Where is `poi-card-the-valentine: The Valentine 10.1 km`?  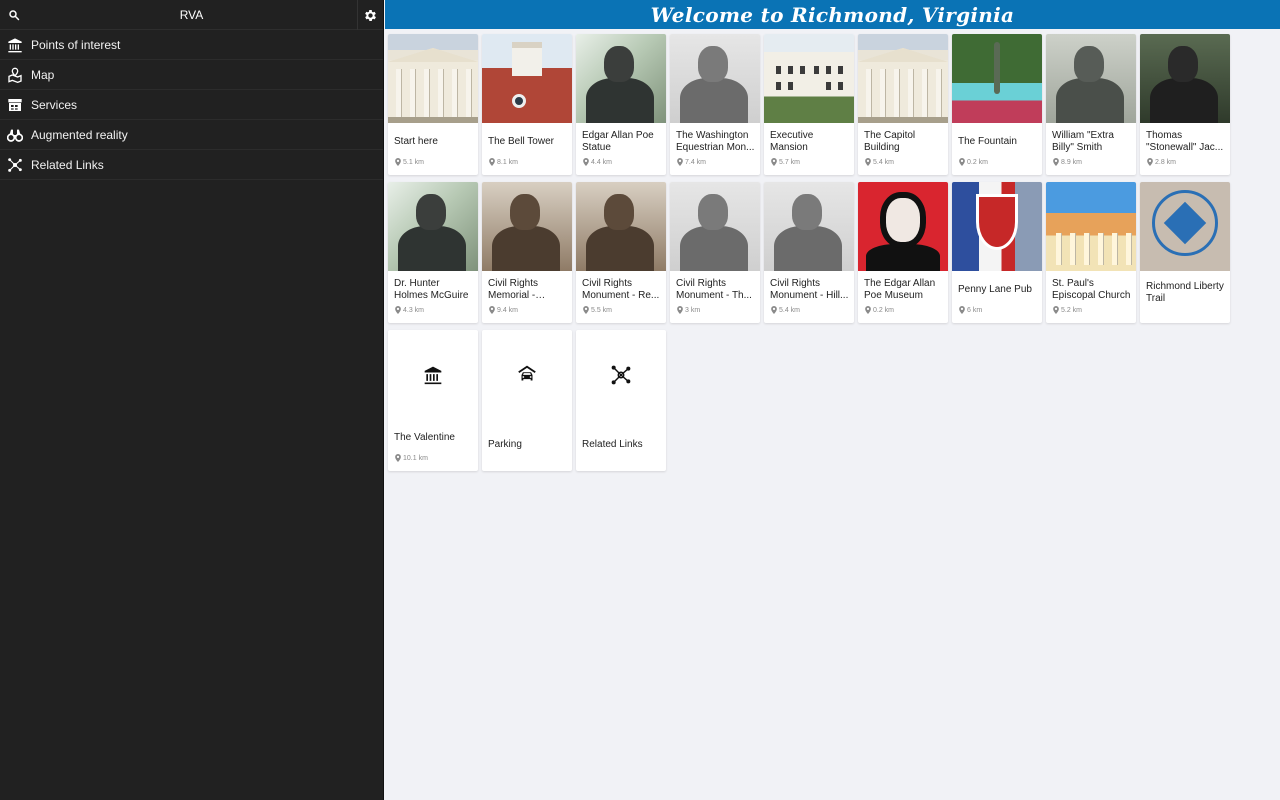 poi-card-the-valentine: The Valentine 10.1 km is located at coordinates (433, 400).